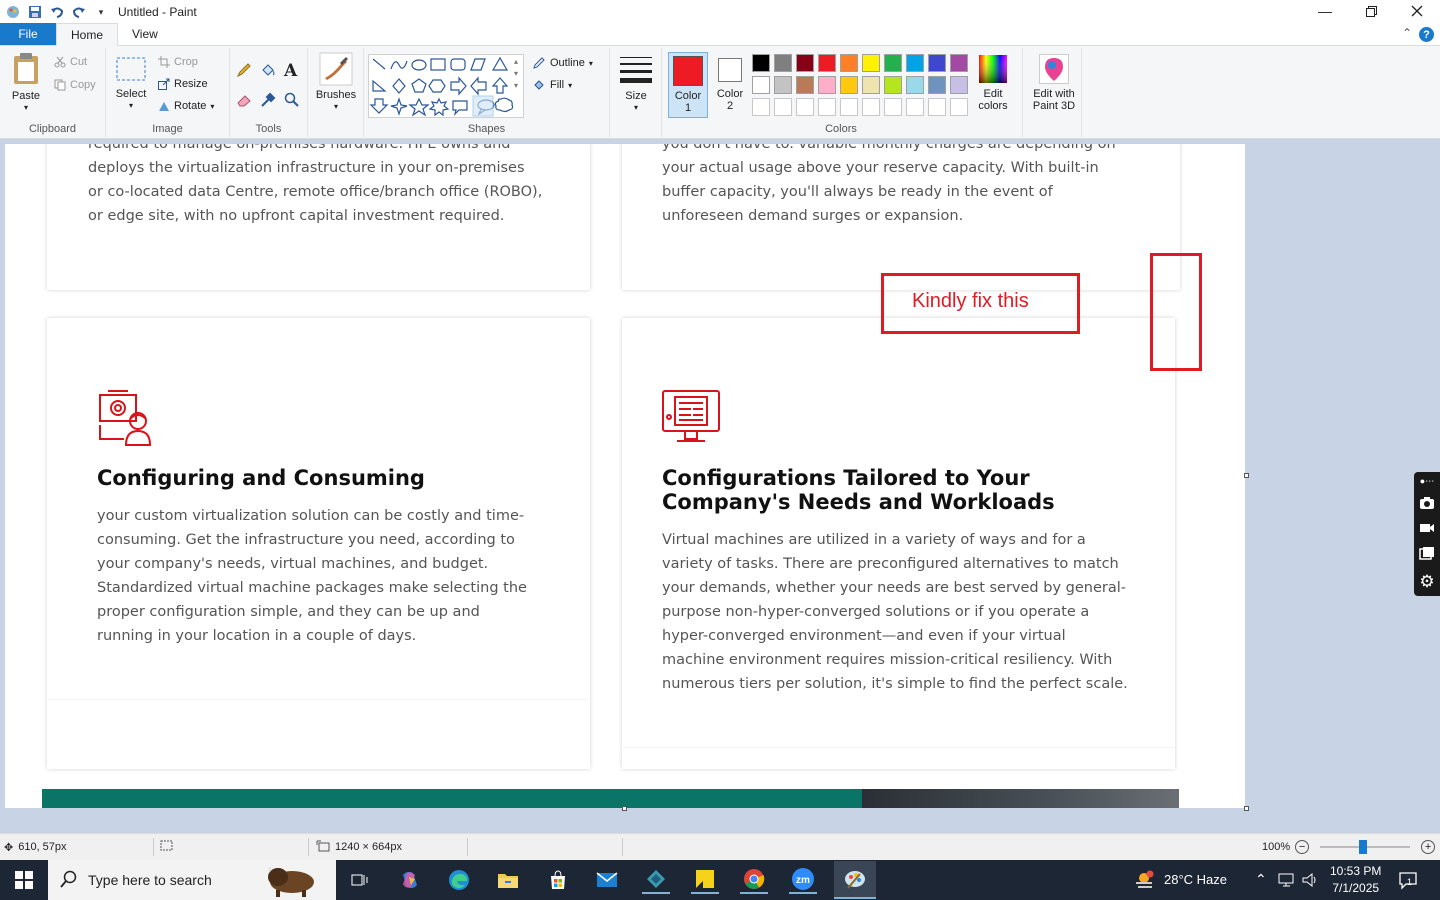  What do you see at coordinates (993, 83) in the screenshot?
I see `edit-colors-button: Edit colors` at bounding box center [993, 83].